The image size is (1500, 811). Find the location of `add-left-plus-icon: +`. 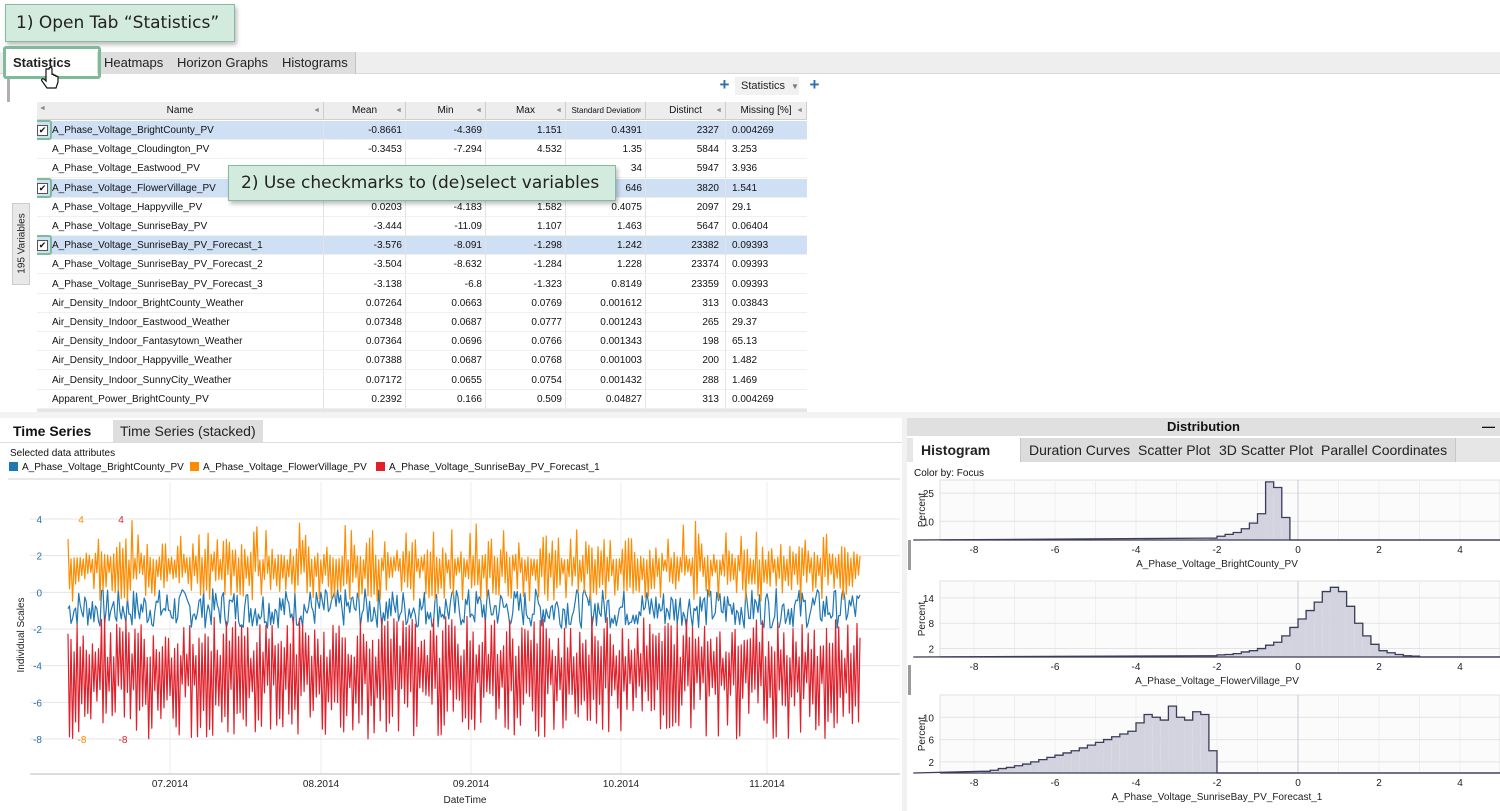

add-left-plus-icon: + is located at coordinates (724, 84).